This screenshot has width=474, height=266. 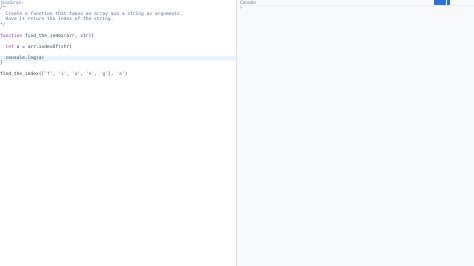 I want to click on chevron-down-icon: ▾, so click(x=23, y=3).